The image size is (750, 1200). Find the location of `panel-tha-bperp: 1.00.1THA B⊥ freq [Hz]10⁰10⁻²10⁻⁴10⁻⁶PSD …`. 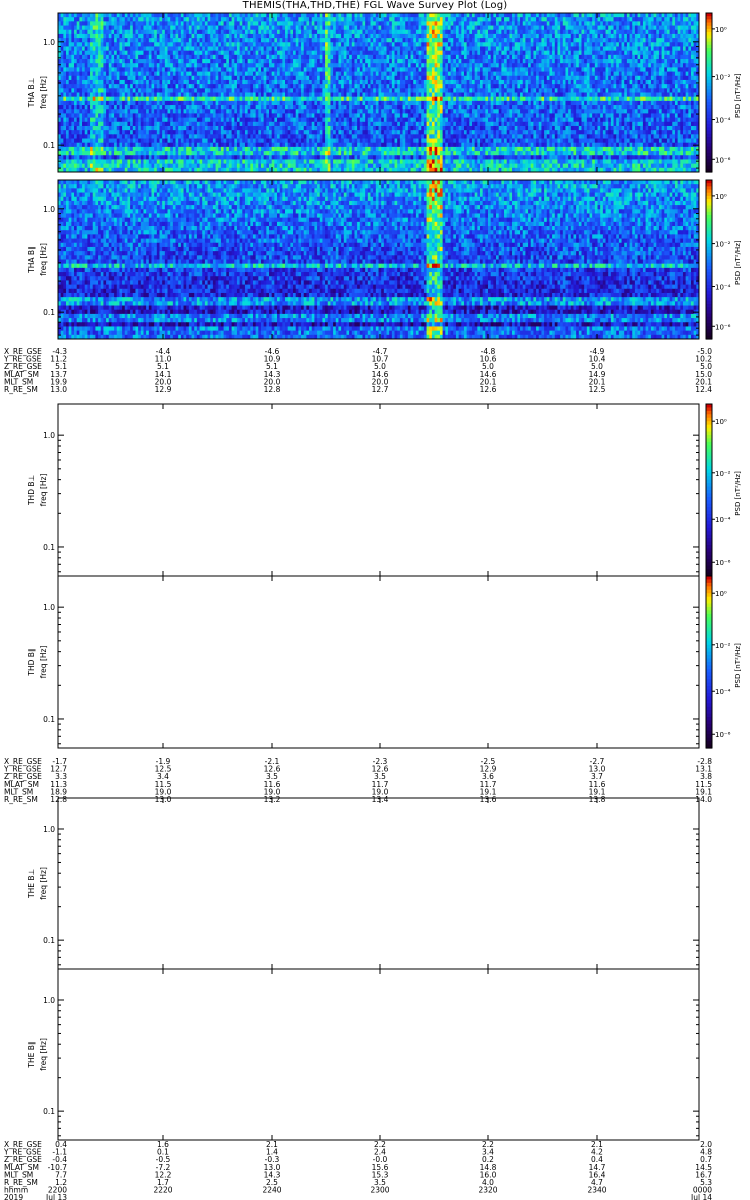

panel-tha-bperp: 1.00.1THA B⊥ freq [Hz]10⁰10⁻²10⁻⁴10⁻⁶PSD … is located at coordinates (384, 92).